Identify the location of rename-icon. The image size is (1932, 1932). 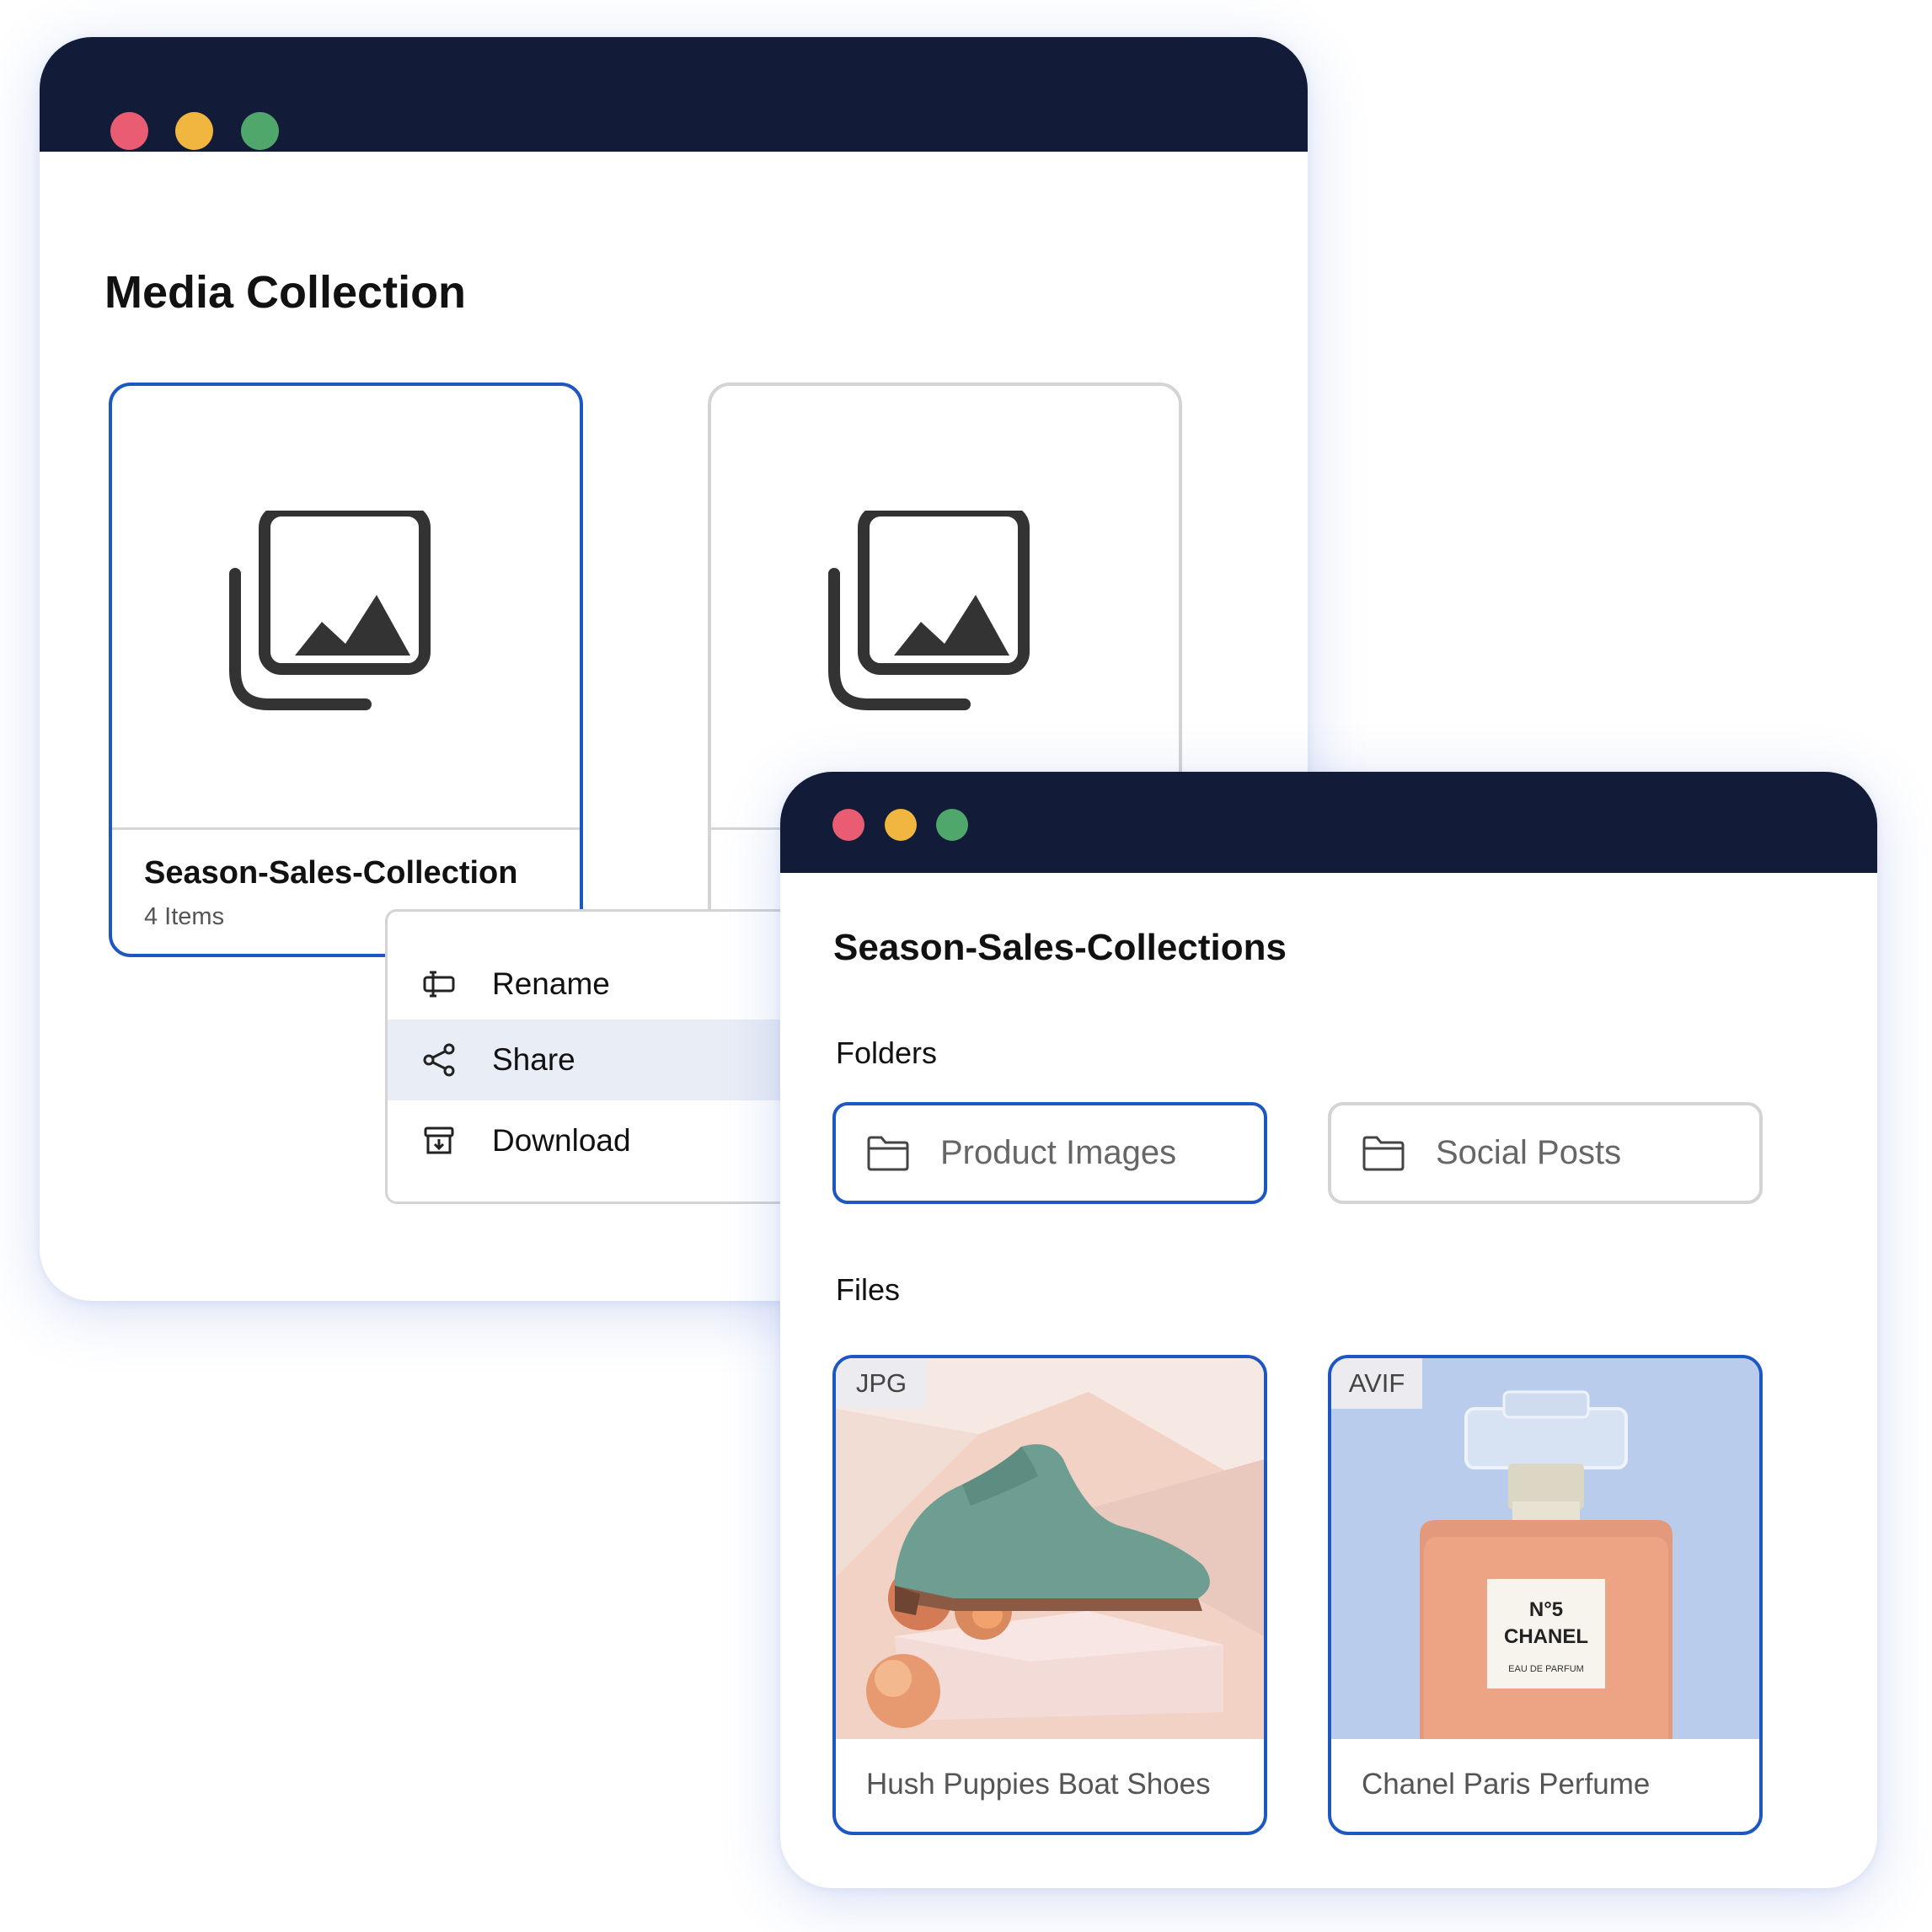
(439, 984).